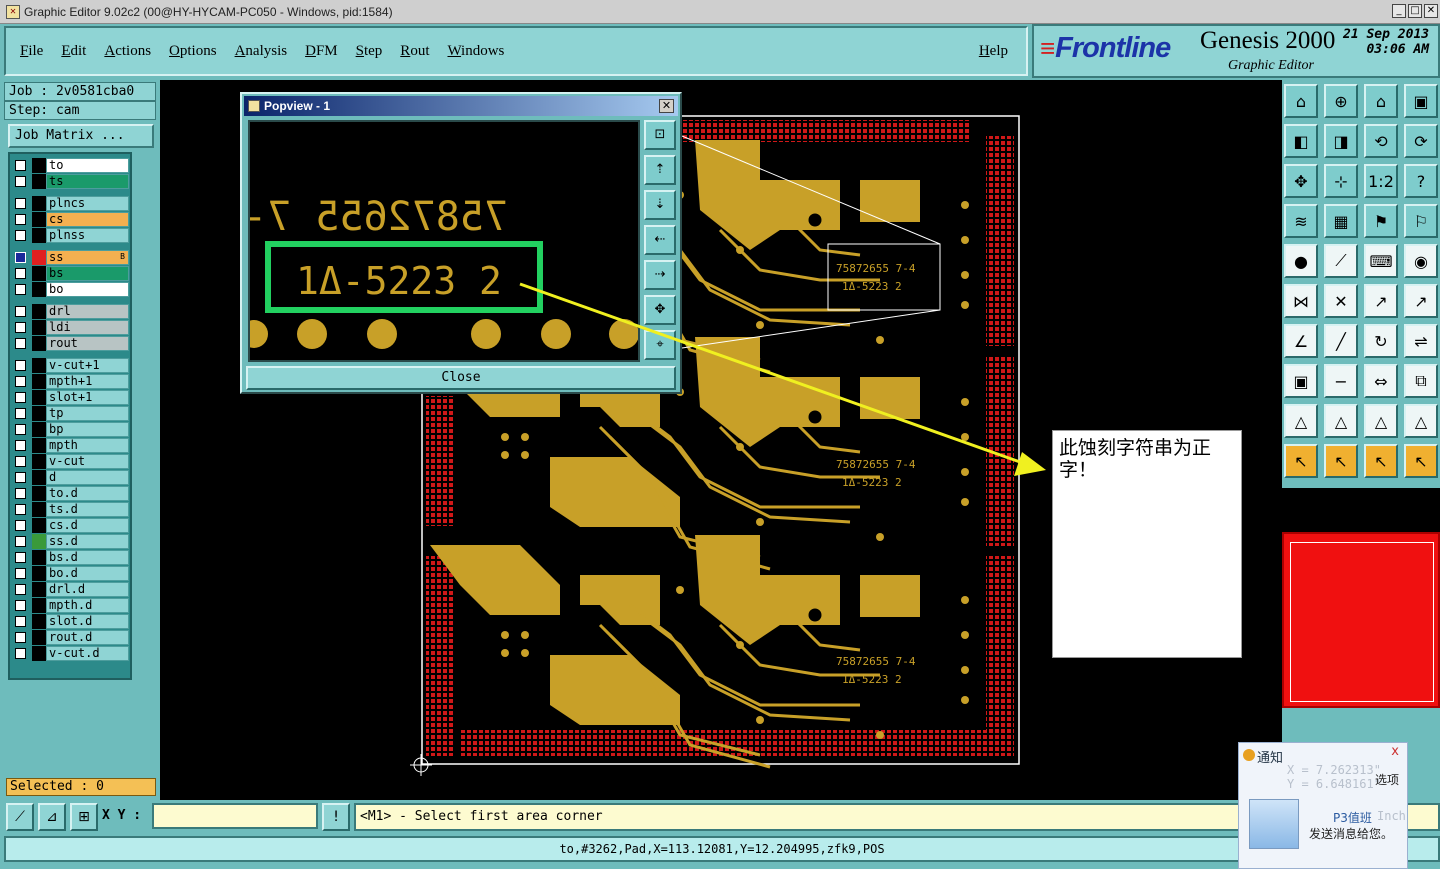  I want to click on layer-name: slot+1, so click(87, 397).